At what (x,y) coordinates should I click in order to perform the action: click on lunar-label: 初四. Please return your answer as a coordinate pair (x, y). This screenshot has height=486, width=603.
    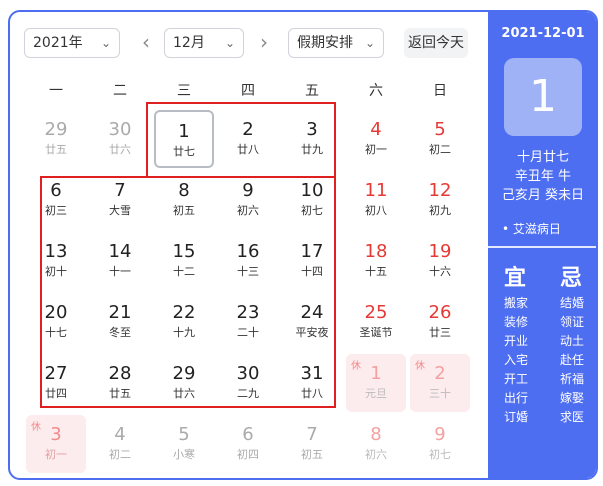
    Looking at the image, I should click on (248, 454).